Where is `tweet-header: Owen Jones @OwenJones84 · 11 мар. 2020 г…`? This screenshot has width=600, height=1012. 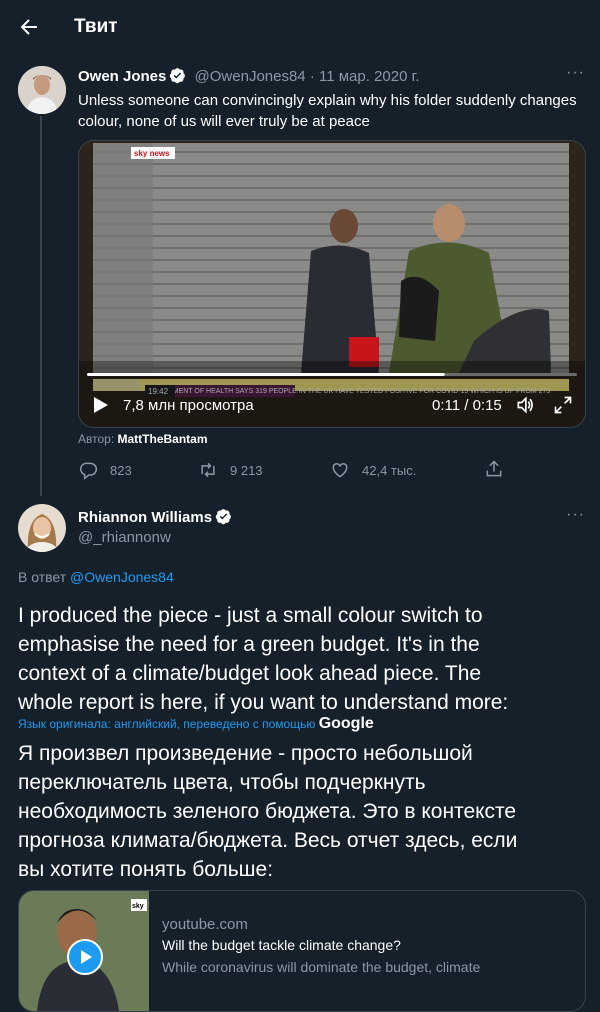 tweet-header: Owen Jones @OwenJones84 · 11 мар. 2020 г… is located at coordinates (248, 76).